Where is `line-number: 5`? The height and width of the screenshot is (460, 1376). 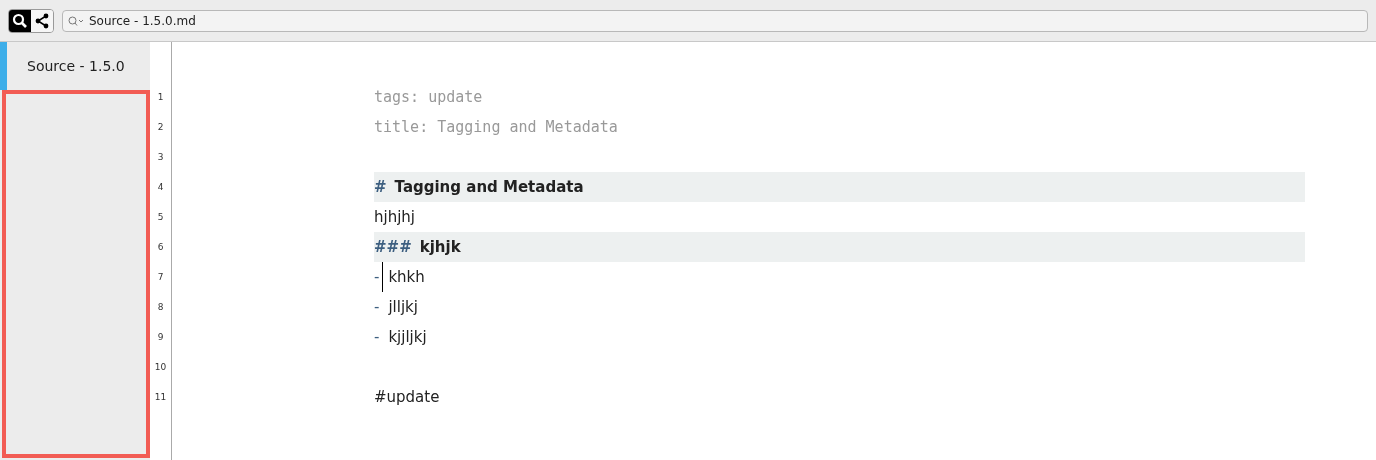
line-number: 5 is located at coordinates (160, 217).